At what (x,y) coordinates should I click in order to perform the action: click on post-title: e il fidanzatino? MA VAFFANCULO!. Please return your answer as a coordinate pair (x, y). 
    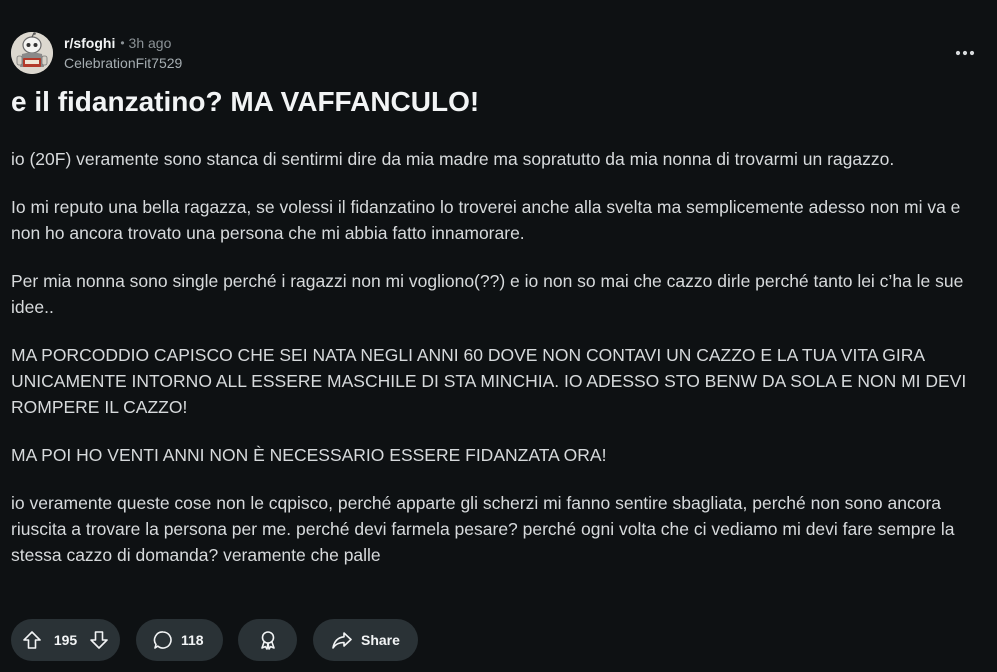
    Looking at the image, I should click on (245, 102).